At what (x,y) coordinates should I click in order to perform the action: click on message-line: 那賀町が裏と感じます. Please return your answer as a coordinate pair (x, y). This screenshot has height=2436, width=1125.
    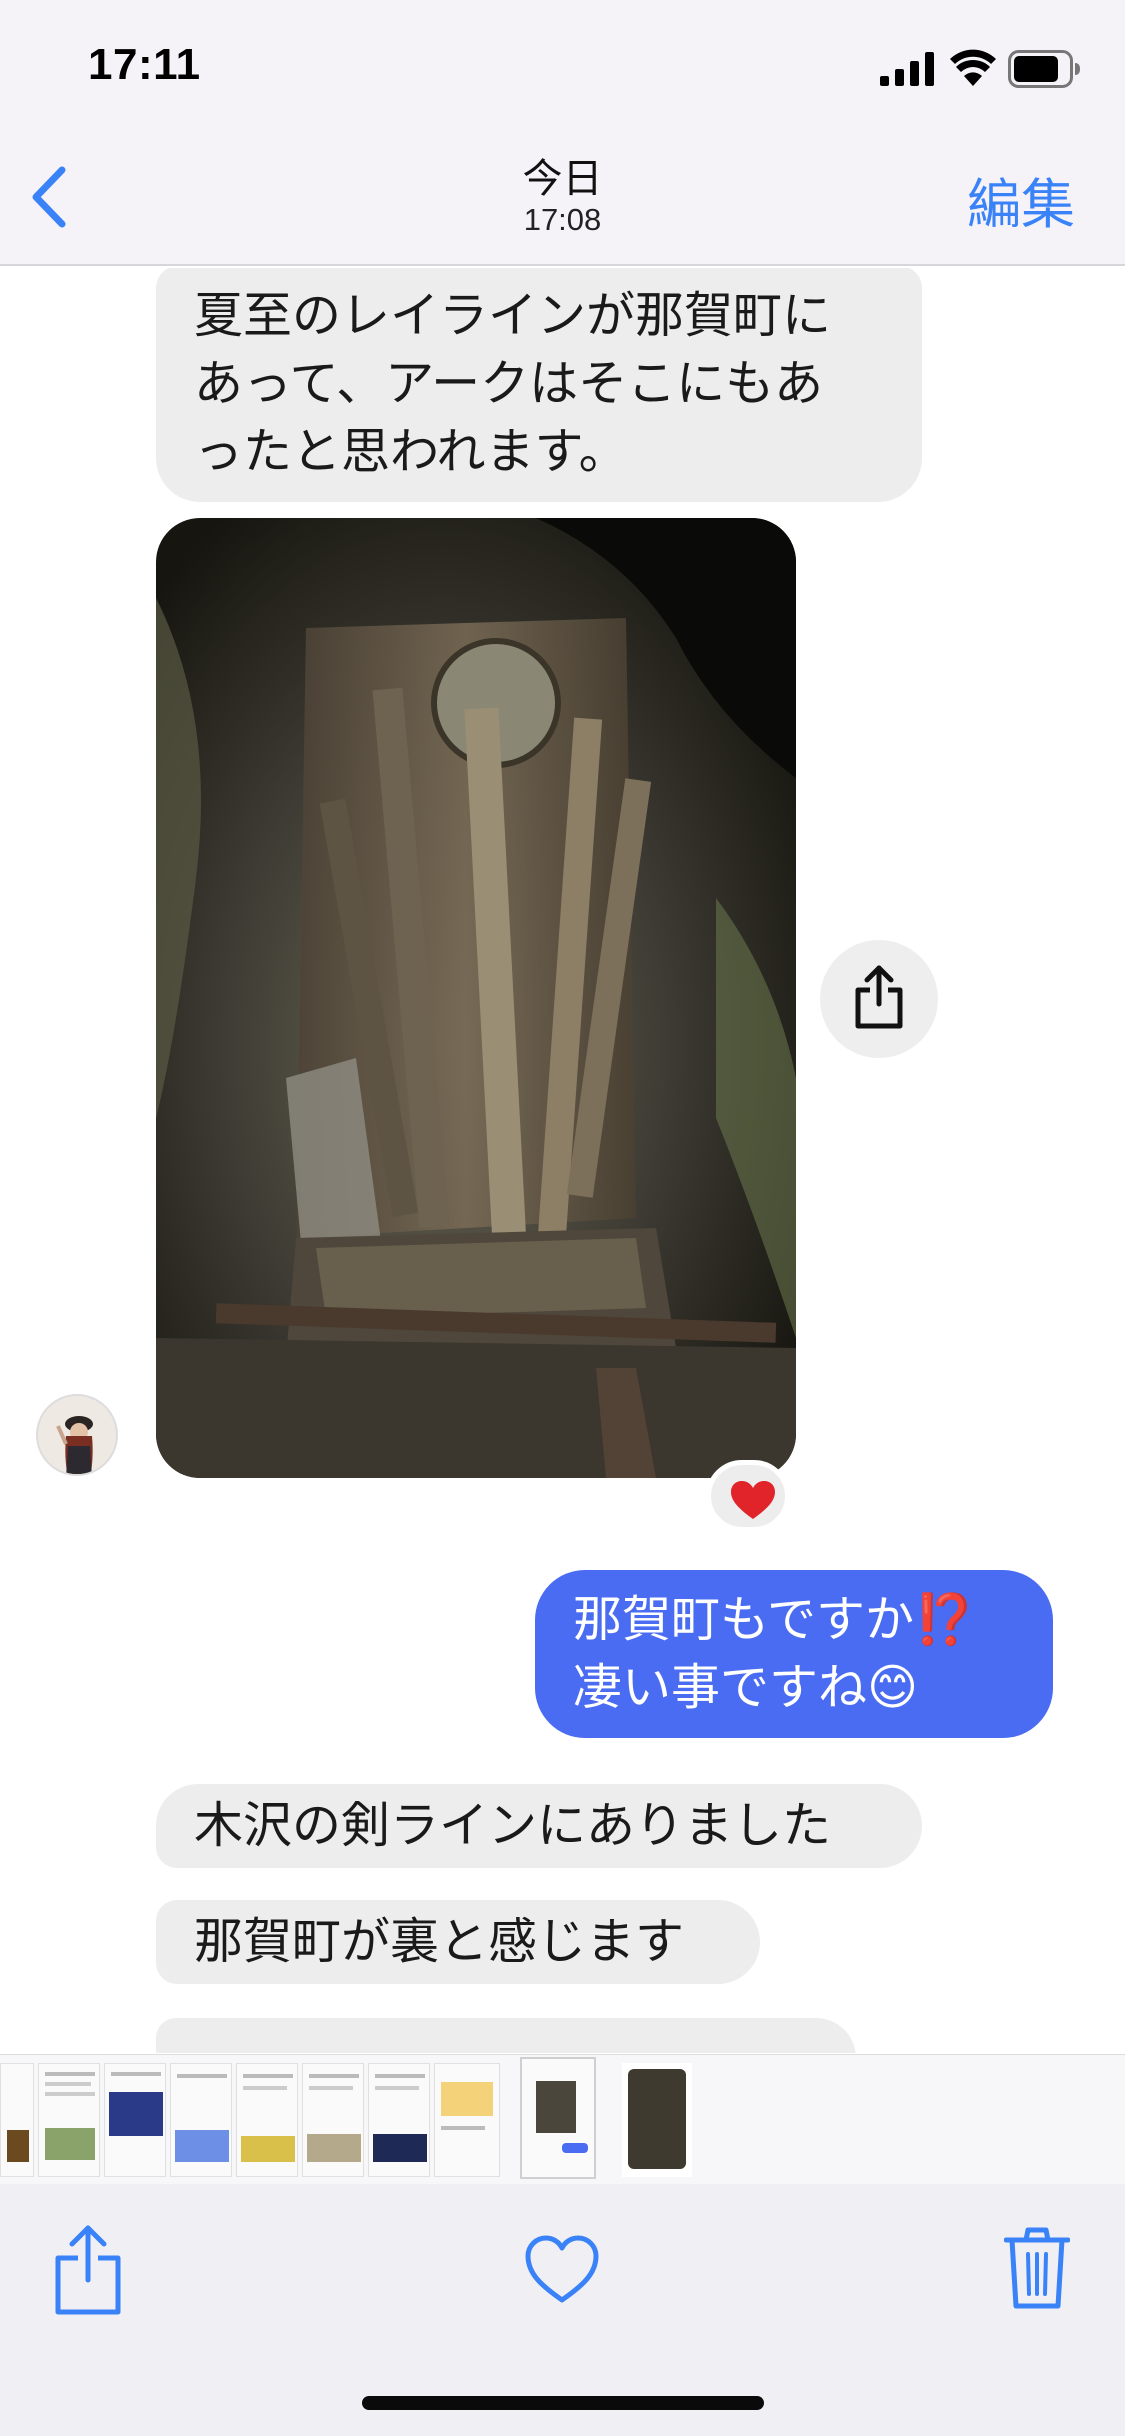
    Looking at the image, I should click on (439, 1941).